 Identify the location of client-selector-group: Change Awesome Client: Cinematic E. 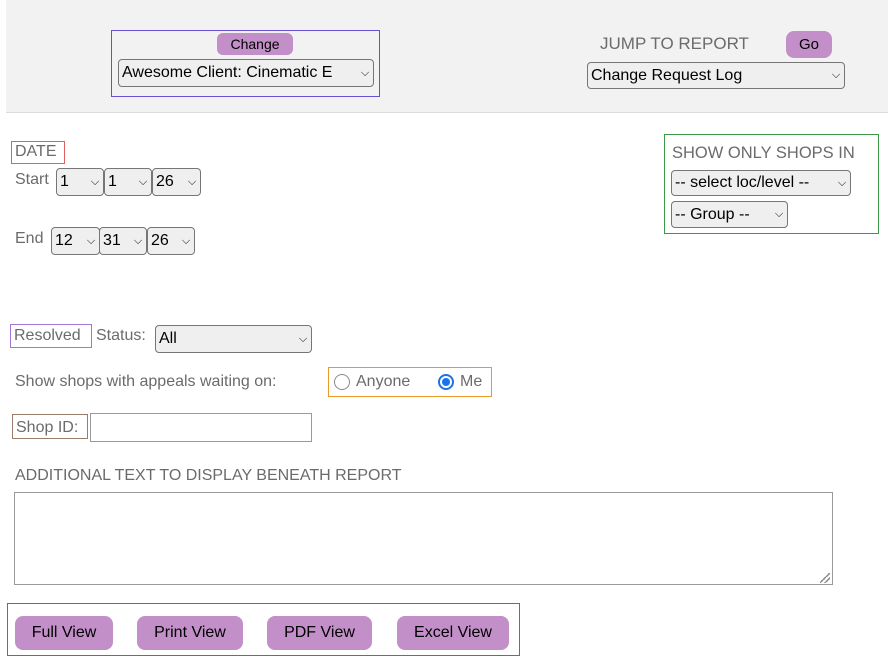
(245, 63).